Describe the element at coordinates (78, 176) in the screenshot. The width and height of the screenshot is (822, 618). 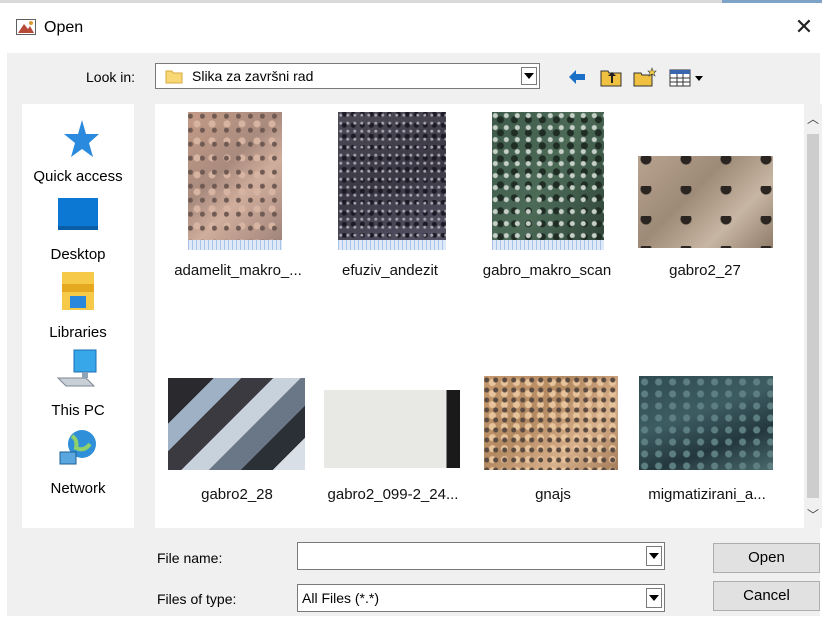
I see `place-label: Quick access` at that location.